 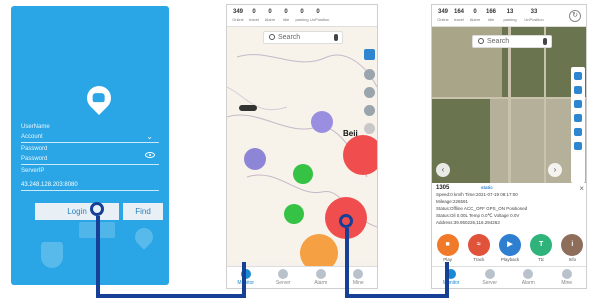 I want to click on server-input: 43.248.128.203:8080, so click(x=49, y=185).